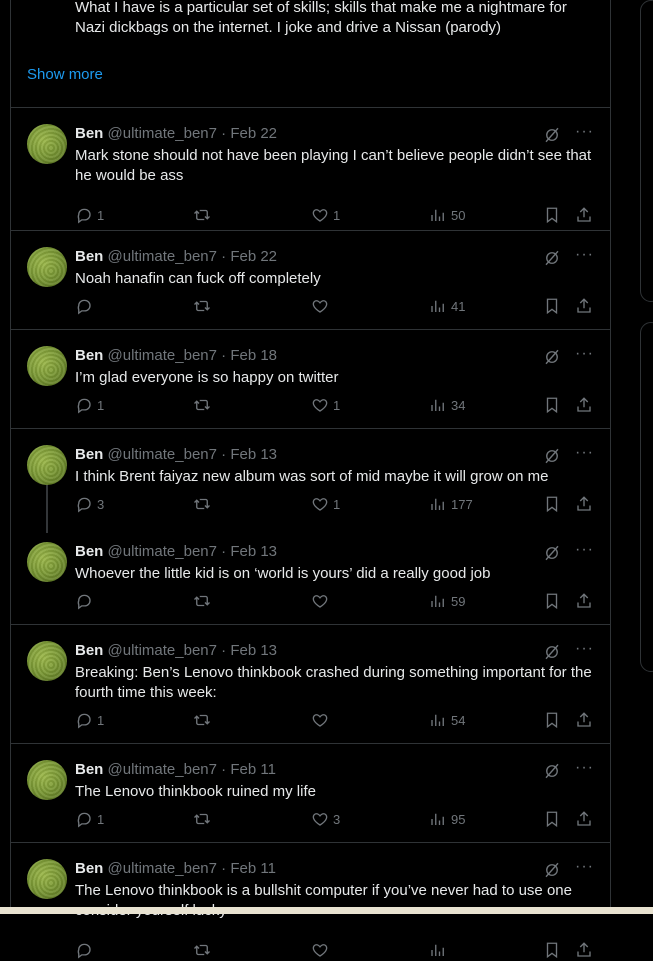  Describe the element at coordinates (89, 504) in the screenshot. I see `reply-button: 3` at that location.